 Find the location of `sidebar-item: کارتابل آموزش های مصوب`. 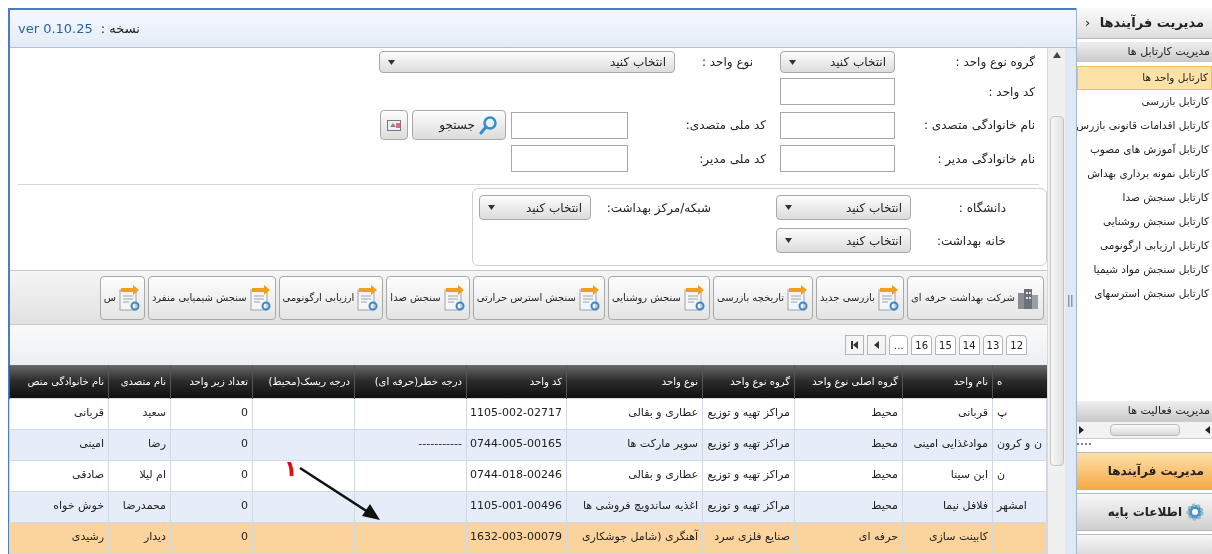

sidebar-item: کارتابل آموزش های مصوب is located at coordinates (1144, 150).